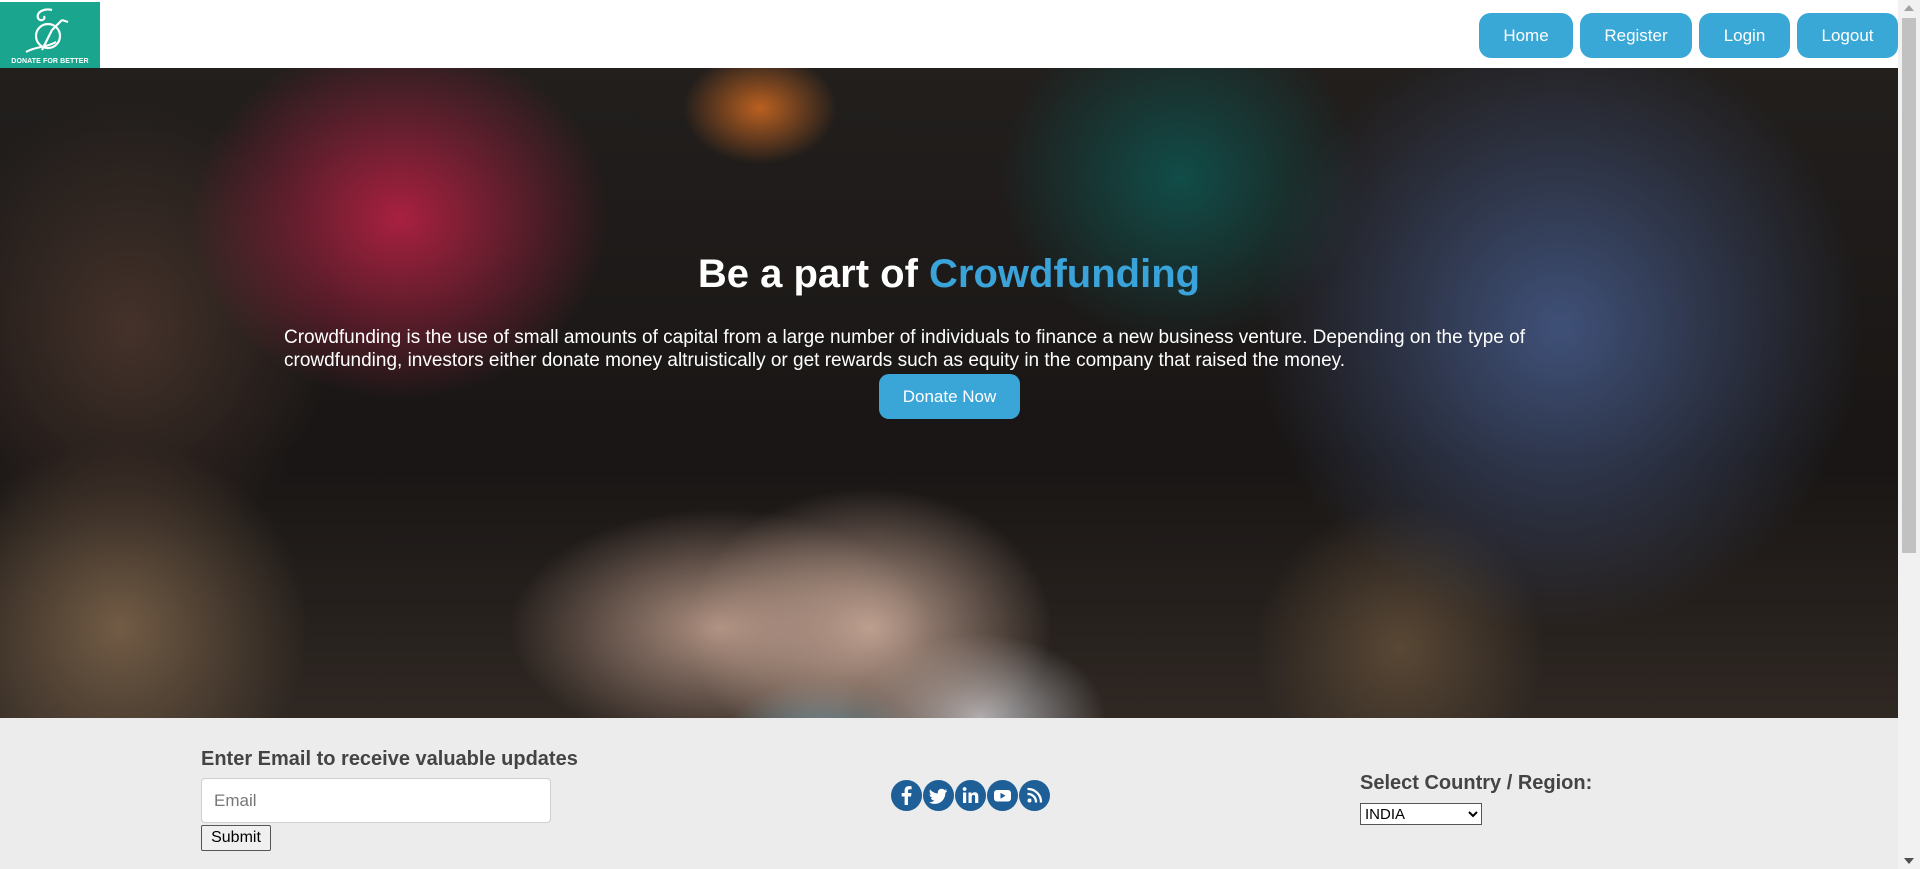 The height and width of the screenshot is (869, 1920). I want to click on facebook-icon, so click(906, 795).